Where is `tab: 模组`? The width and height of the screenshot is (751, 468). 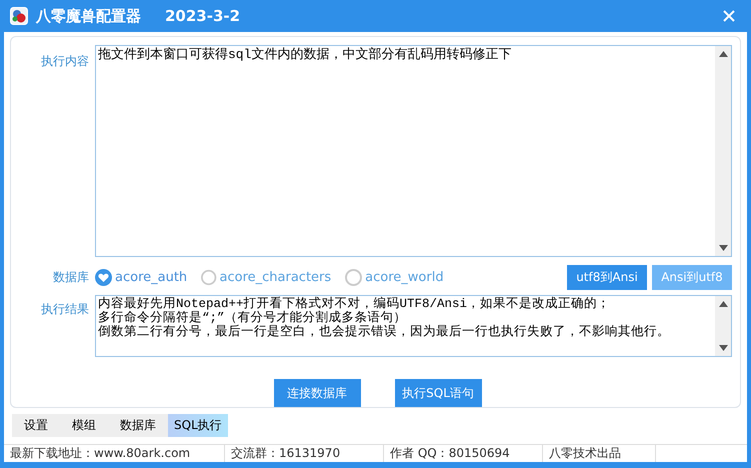 tab: 模组 is located at coordinates (84, 425).